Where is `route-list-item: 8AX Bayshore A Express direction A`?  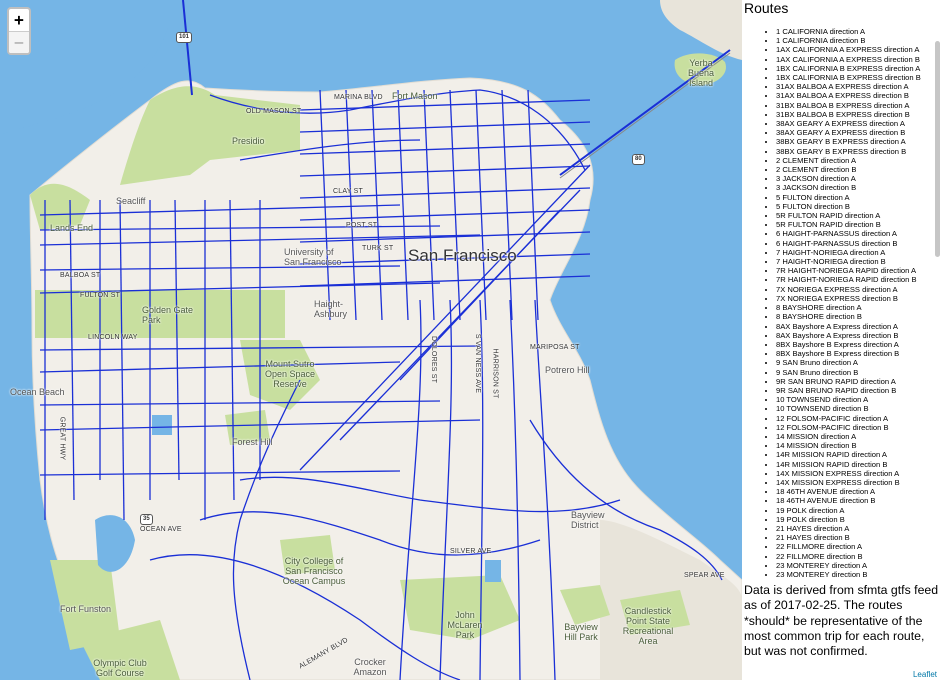
route-list-item: 8AX Bayshore A Express direction A is located at coordinates (859, 326).